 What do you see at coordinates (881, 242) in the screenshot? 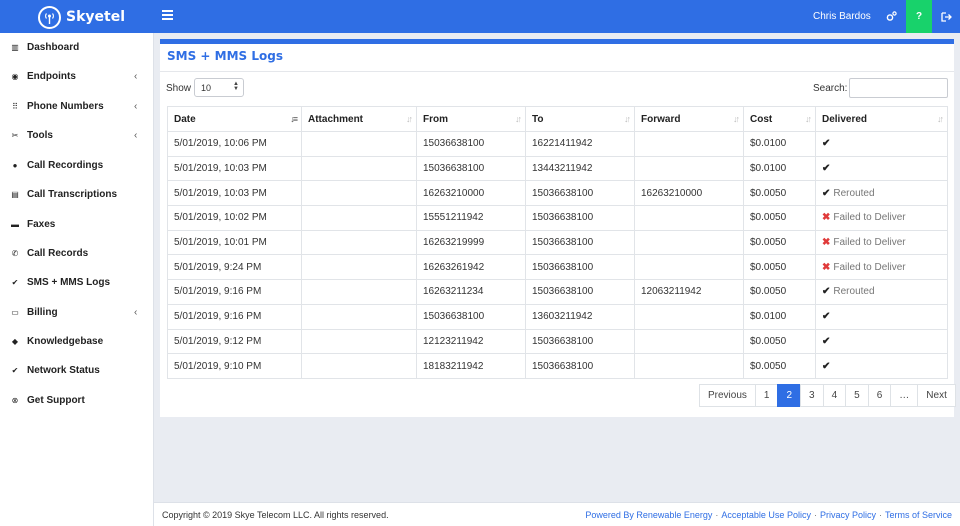
I see `cell-delivered: ✖ Failed to Deliver` at bounding box center [881, 242].